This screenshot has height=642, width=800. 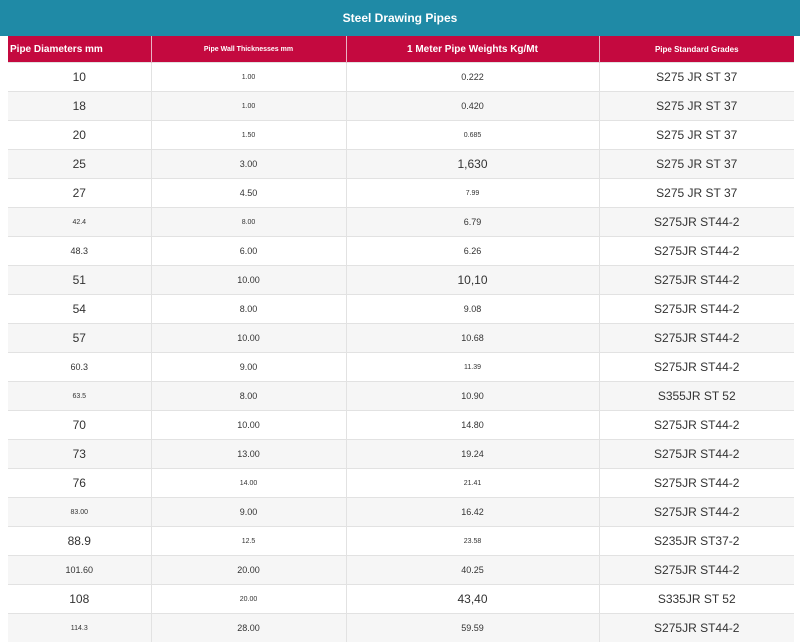 I want to click on table-row: 101.6020.0040.25S275JR ST44-2, so click(x=401, y=570).